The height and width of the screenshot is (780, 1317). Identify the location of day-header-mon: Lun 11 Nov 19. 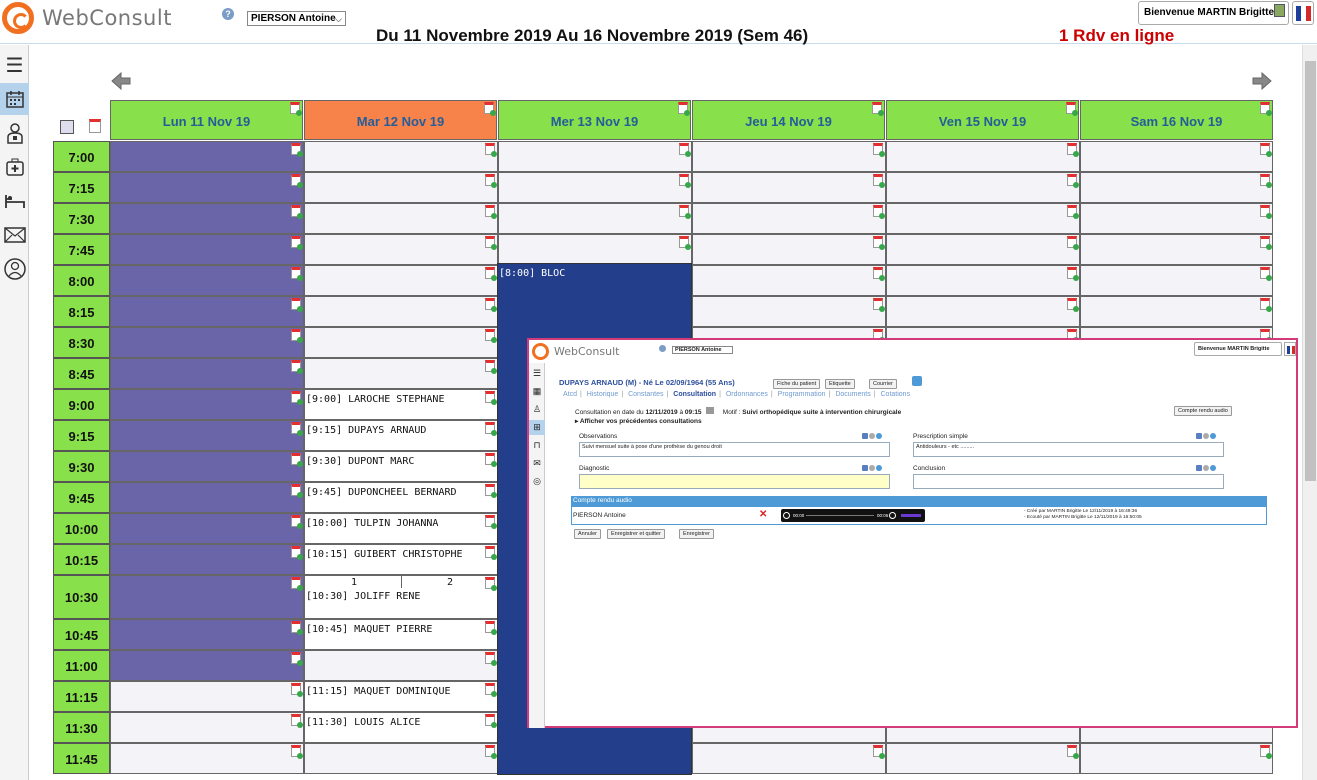
(206, 120).